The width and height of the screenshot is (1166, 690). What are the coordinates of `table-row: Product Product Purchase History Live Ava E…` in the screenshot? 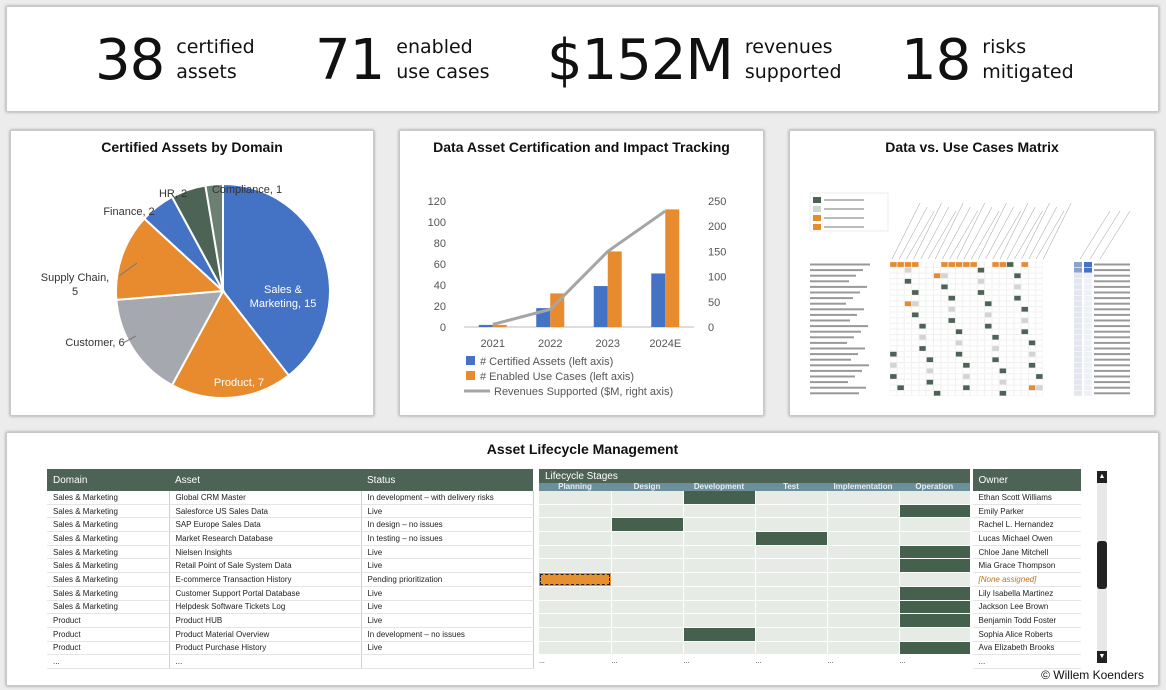 It's located at (564, 648).